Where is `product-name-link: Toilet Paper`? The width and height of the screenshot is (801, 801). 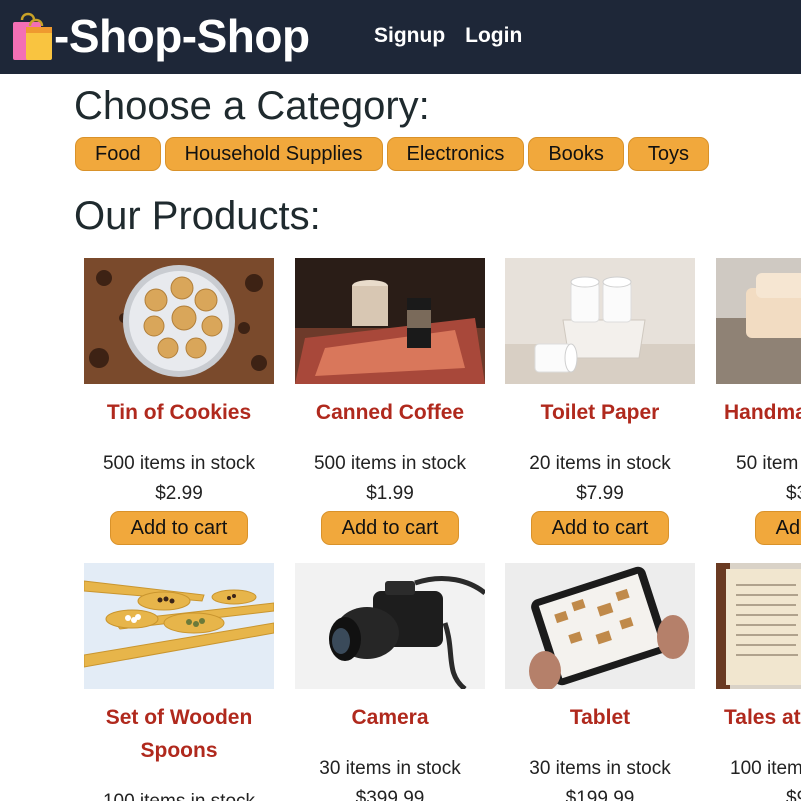
product-name-link: Toilet Paper is located at coordinates (600, 412).